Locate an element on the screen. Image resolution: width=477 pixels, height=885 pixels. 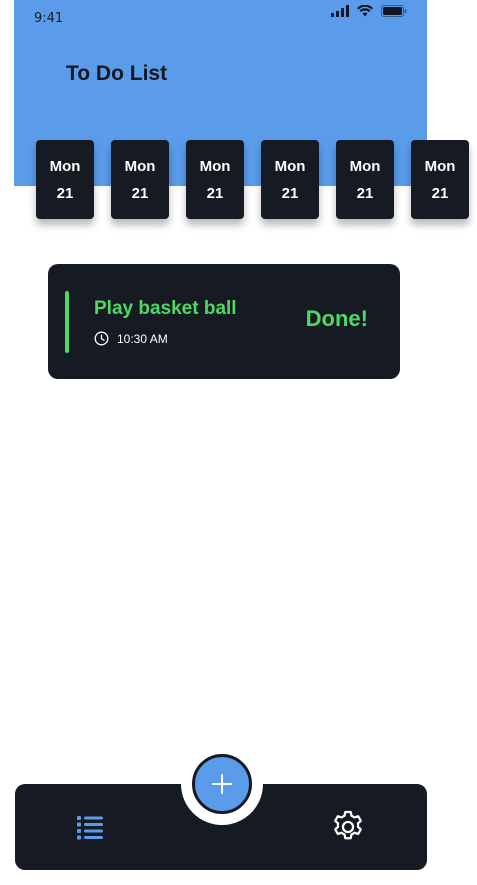
wifi-icon is located at coordinates (365, 11).